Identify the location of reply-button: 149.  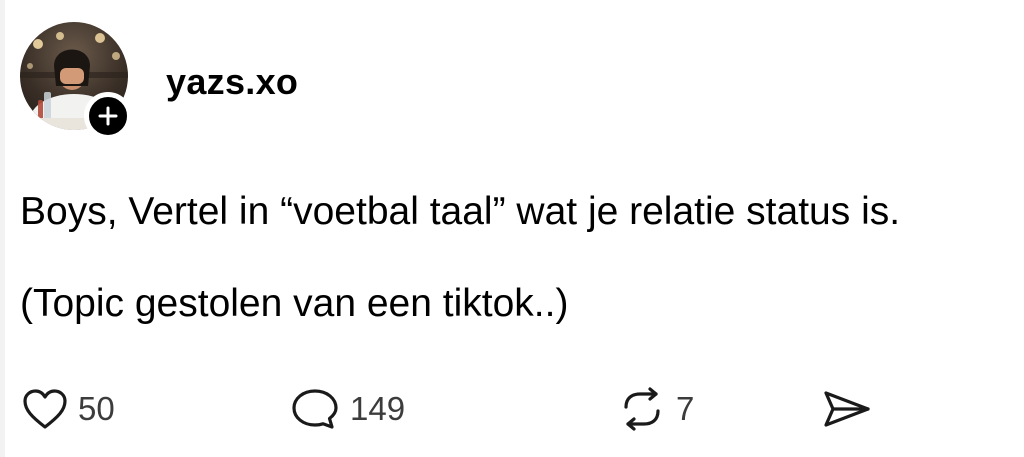
(347, 409).